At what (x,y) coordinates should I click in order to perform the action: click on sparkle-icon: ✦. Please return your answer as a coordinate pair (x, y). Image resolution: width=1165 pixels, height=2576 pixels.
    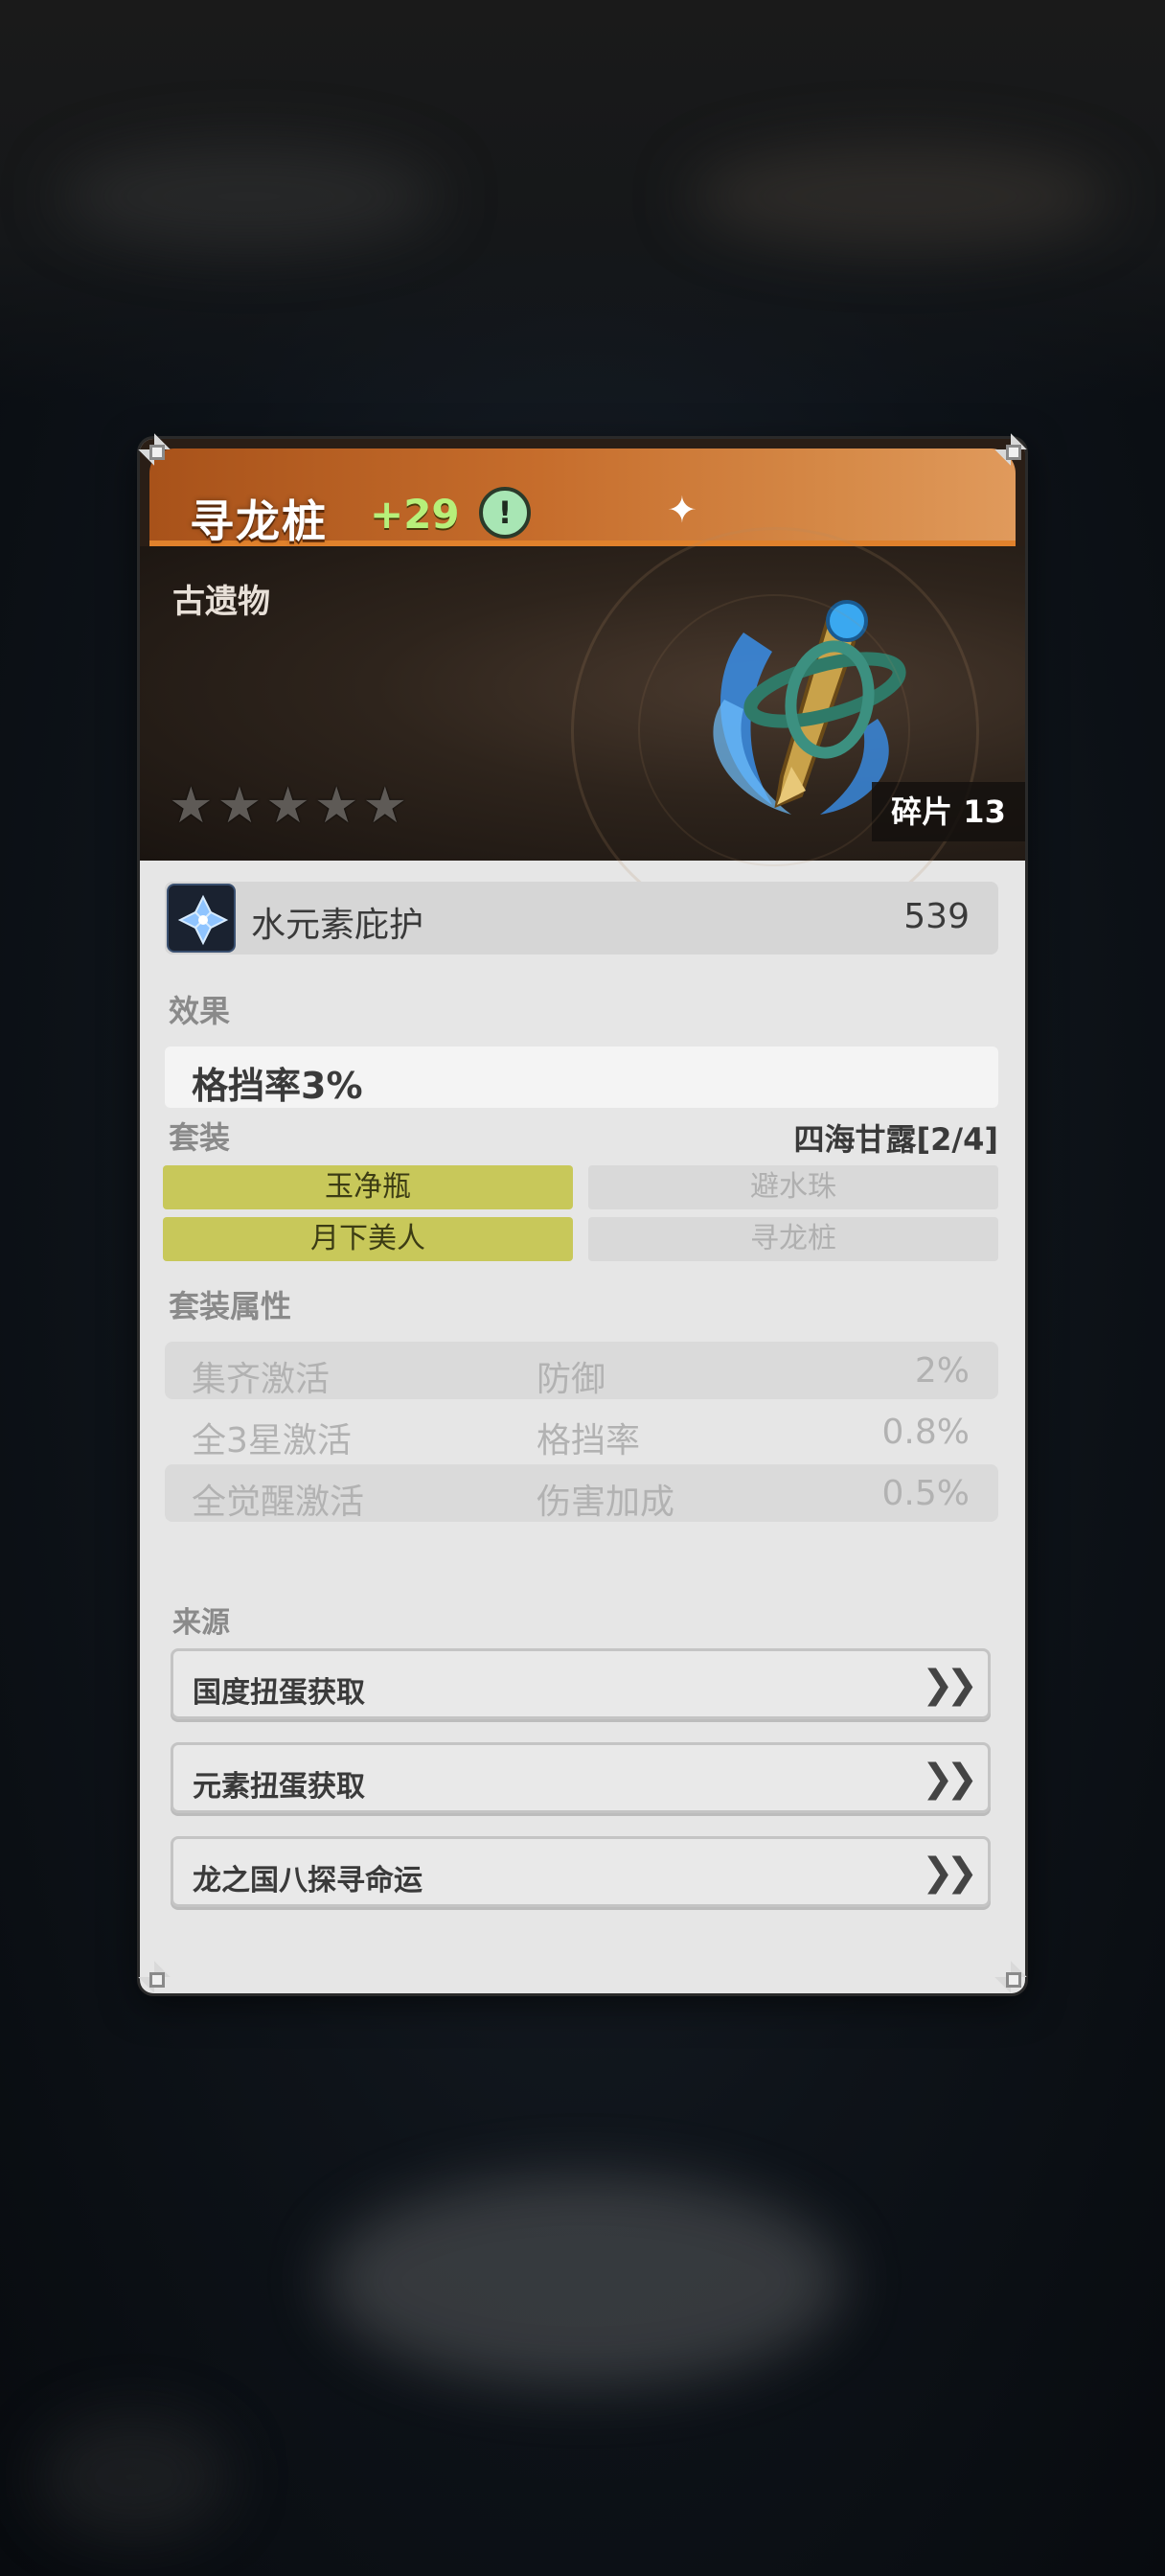
    Looking at the image, I should click on (682, 510).